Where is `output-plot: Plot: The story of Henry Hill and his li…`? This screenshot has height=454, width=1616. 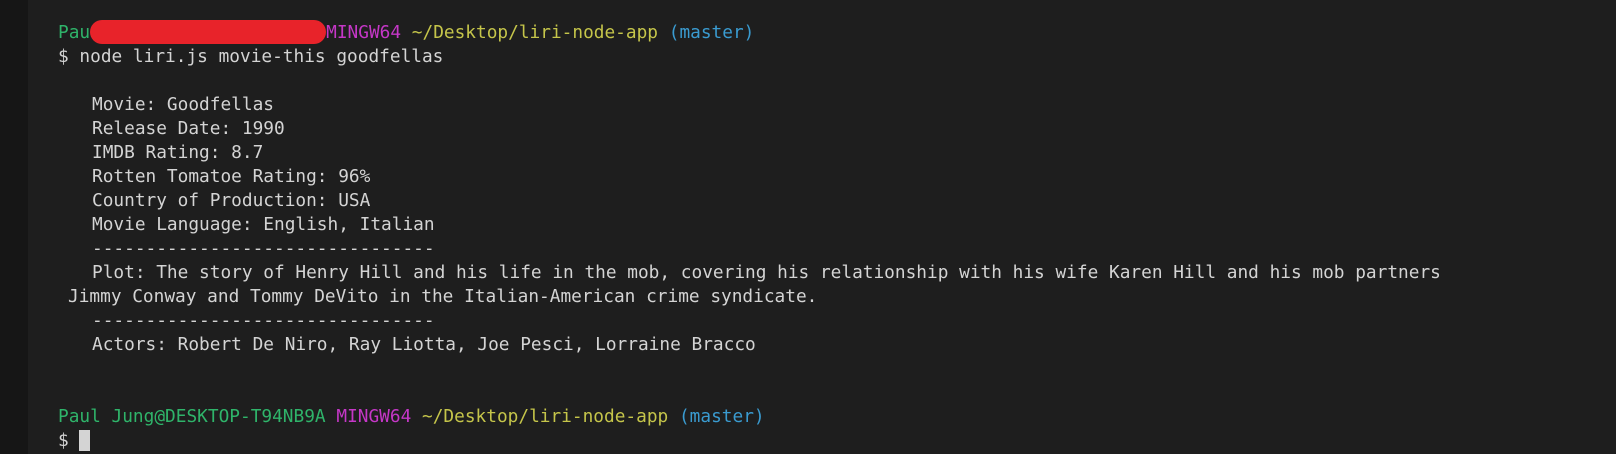
output-plot: Plot: The story of Henry Hill and his li… is located at coordinates (766, 272).